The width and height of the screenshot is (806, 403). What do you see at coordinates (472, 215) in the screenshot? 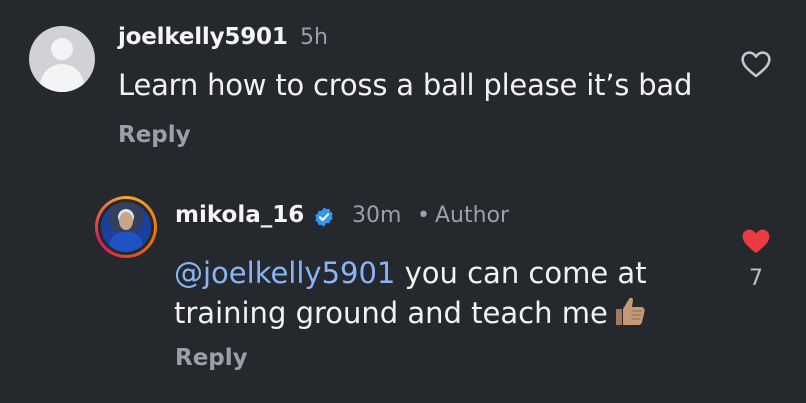
I see `author-badge: Author` at bounding box center [472, 215].